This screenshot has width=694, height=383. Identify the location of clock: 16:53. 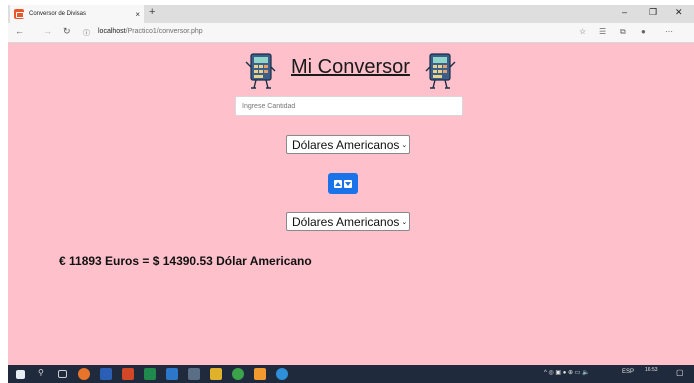
(651, 370).